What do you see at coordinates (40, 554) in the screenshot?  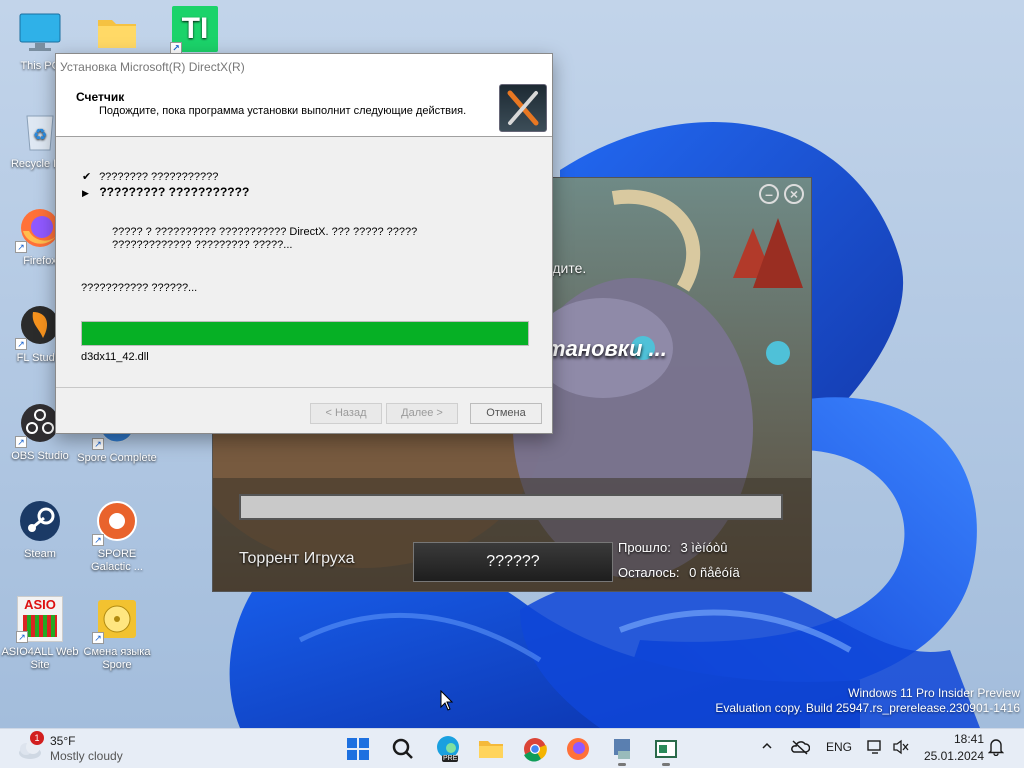 I see `desktop-icon-label: Steam` at bounding box center [40, 554].